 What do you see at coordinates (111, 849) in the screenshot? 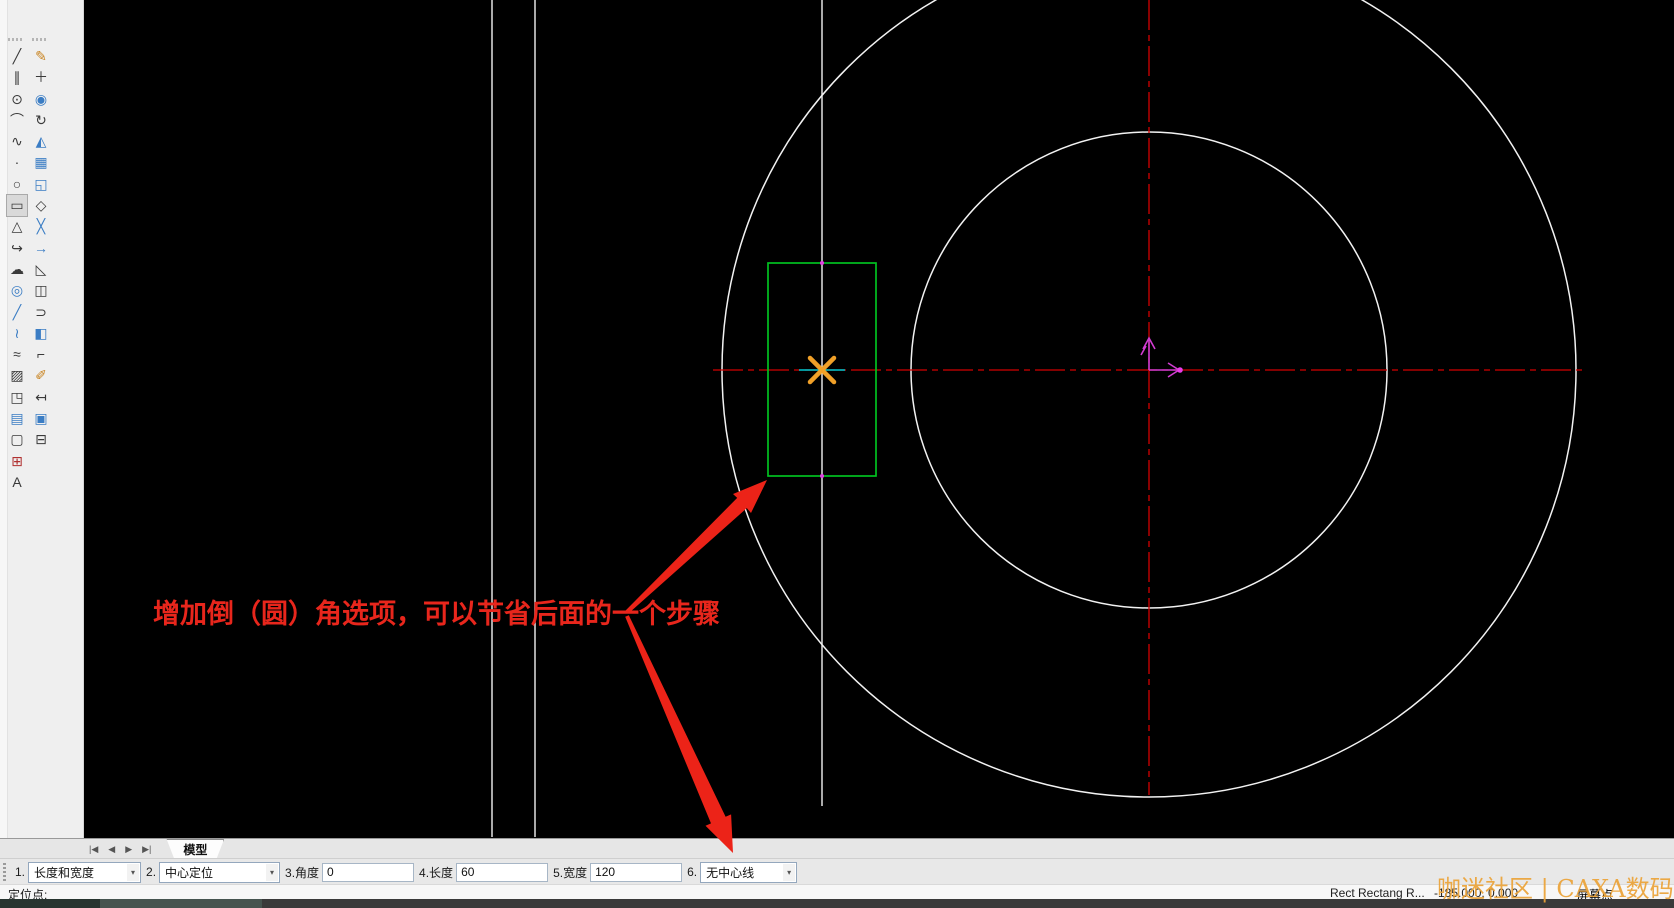
I see `prev-sheet-button: ◀` at bounding box center [111, 849].